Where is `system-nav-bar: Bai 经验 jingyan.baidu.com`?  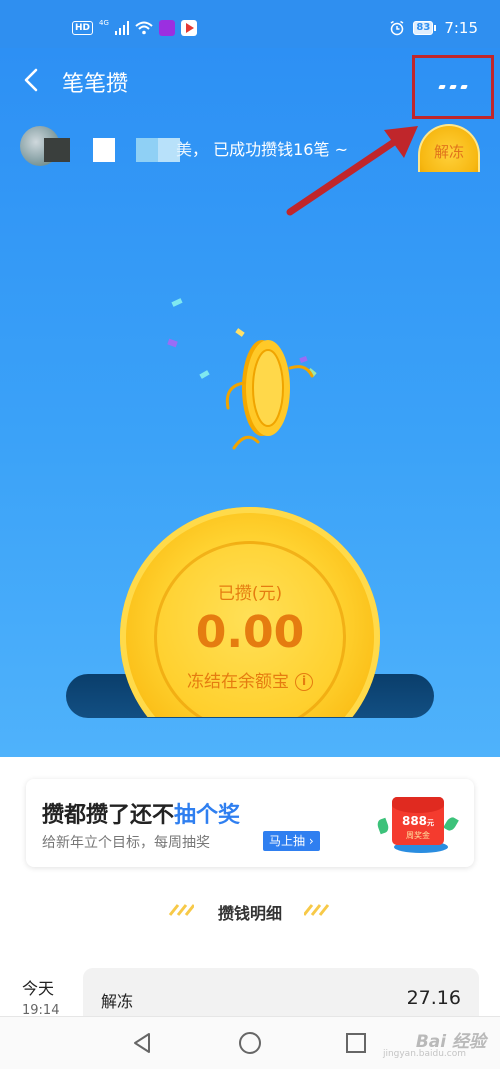
system-nav-bar: Bai 经验 jingyan.baidu.com is located at coordinates (250, 1042).